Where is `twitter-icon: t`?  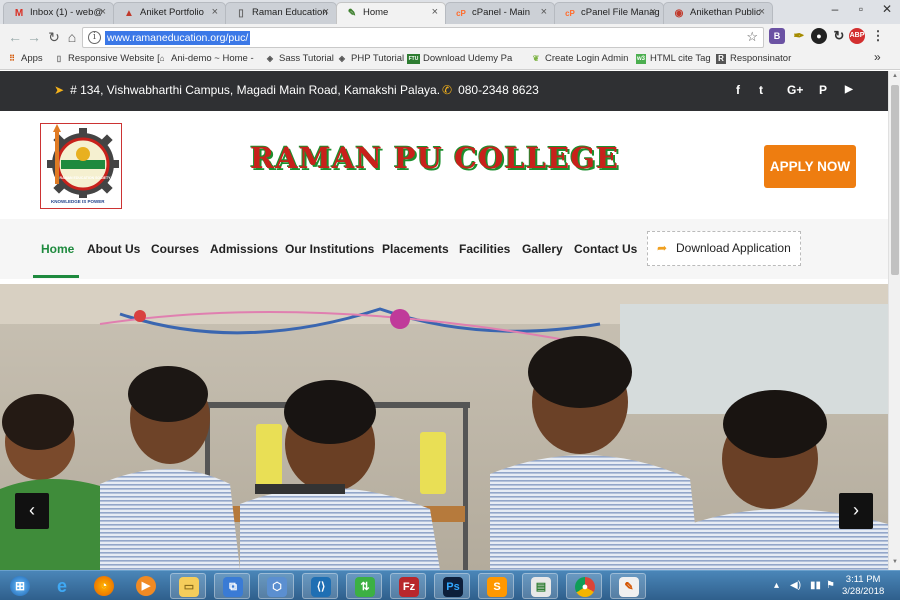
twitter-icon: t is located at coordinates (761, 90).